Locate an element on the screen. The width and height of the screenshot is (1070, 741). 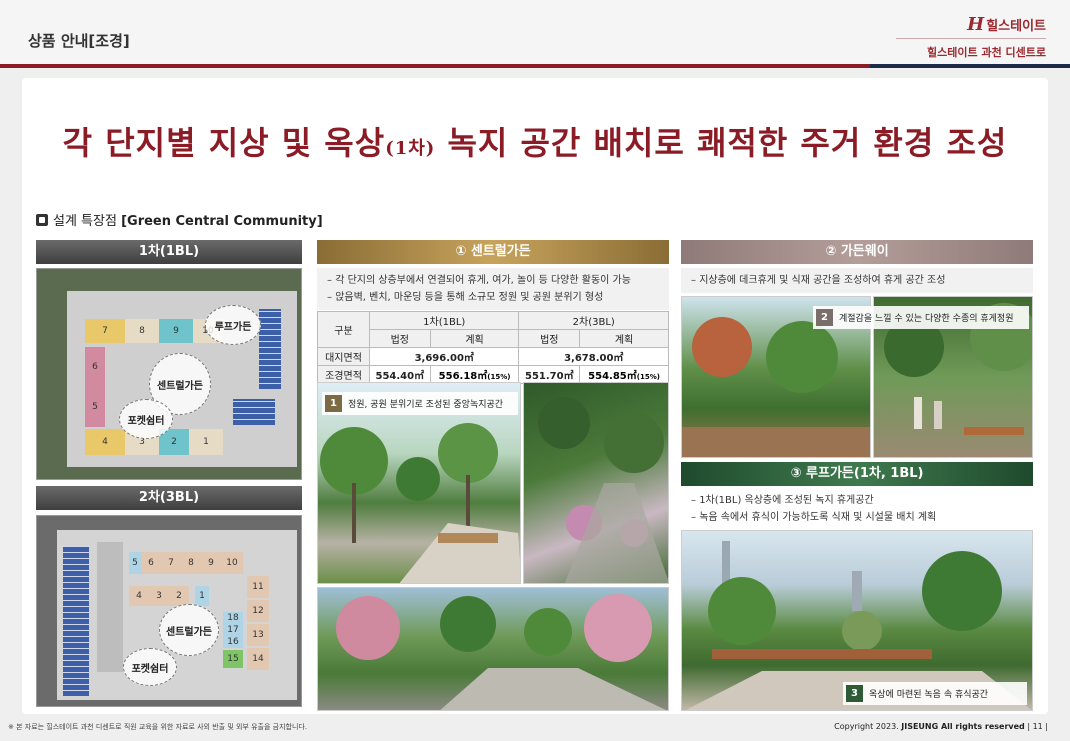
brand-logo: H 힐스테이트 is located at coordinates (1006, 24).